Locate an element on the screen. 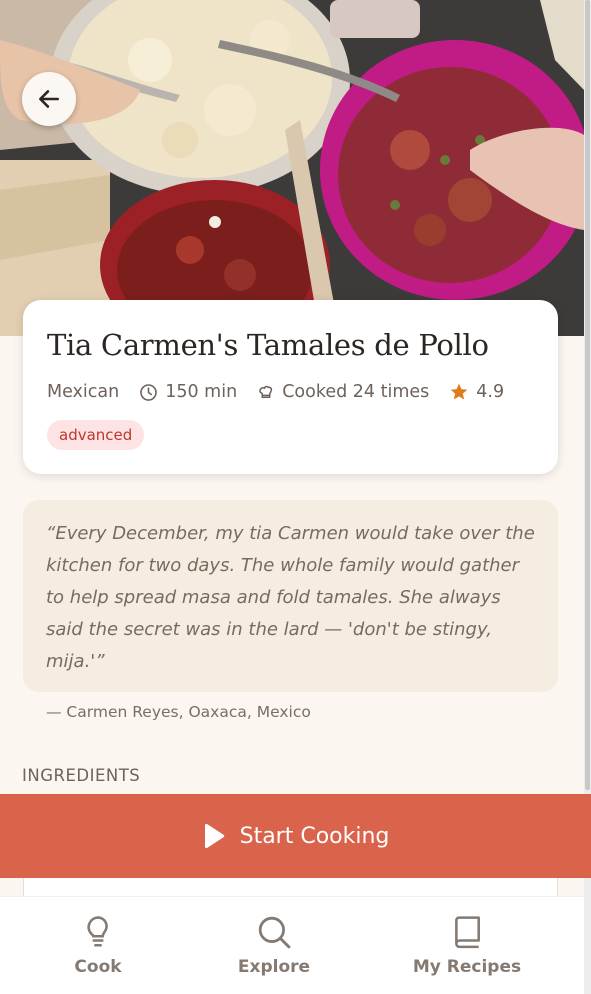 This screenshot has height=994, width=591. nav-label-explore: Explore is located at coordinates (274, 967).